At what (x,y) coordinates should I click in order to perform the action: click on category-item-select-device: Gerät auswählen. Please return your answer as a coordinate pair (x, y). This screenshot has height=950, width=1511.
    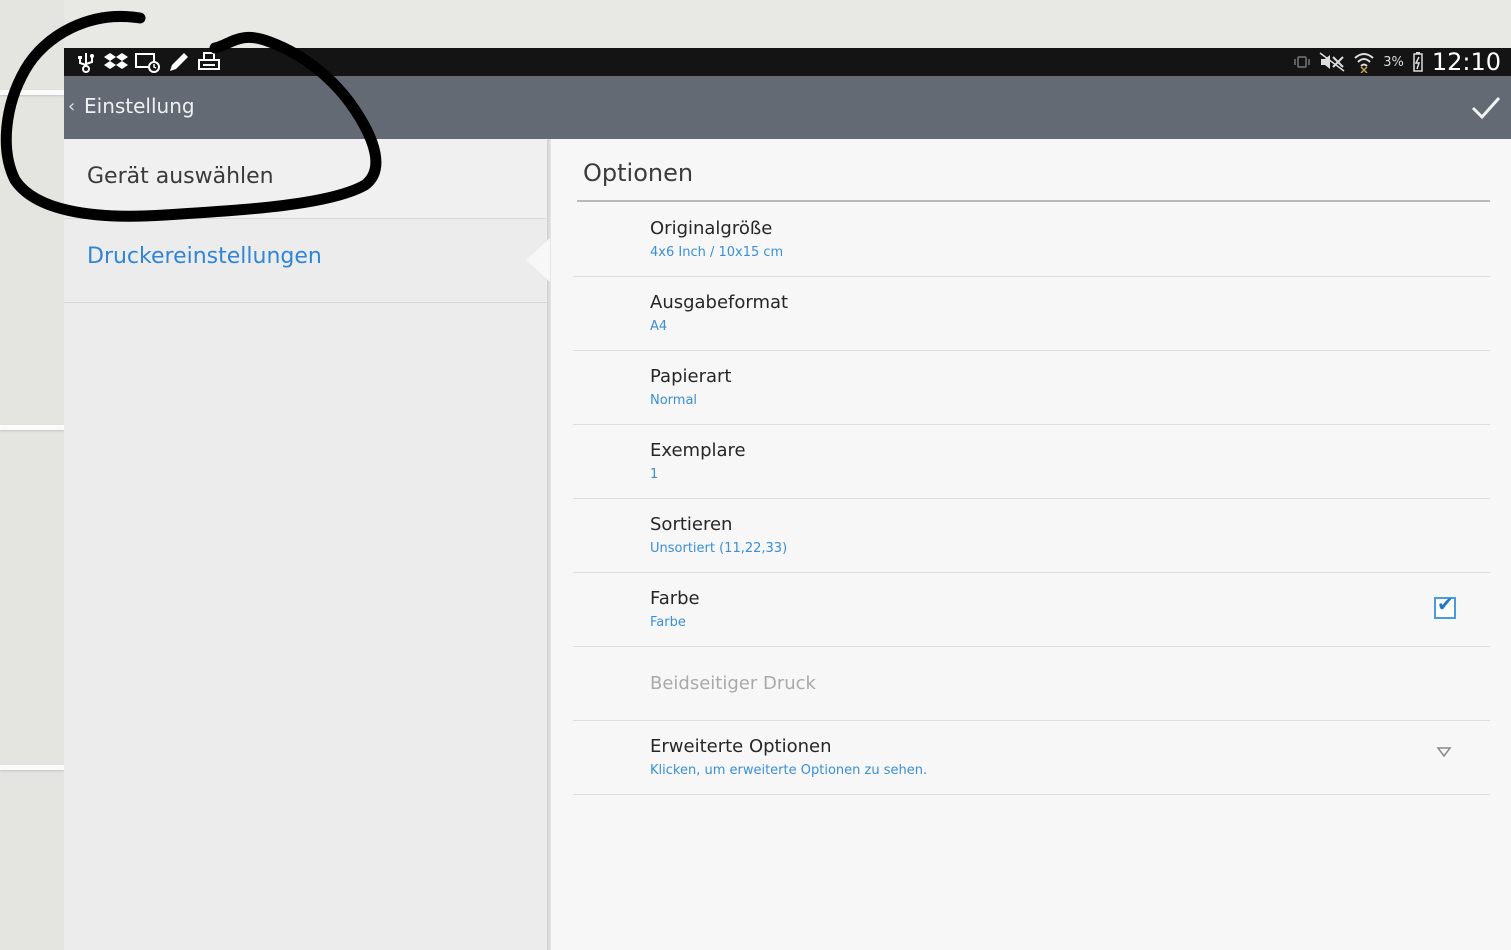
    Looking at the image, I should click on (305, 179).